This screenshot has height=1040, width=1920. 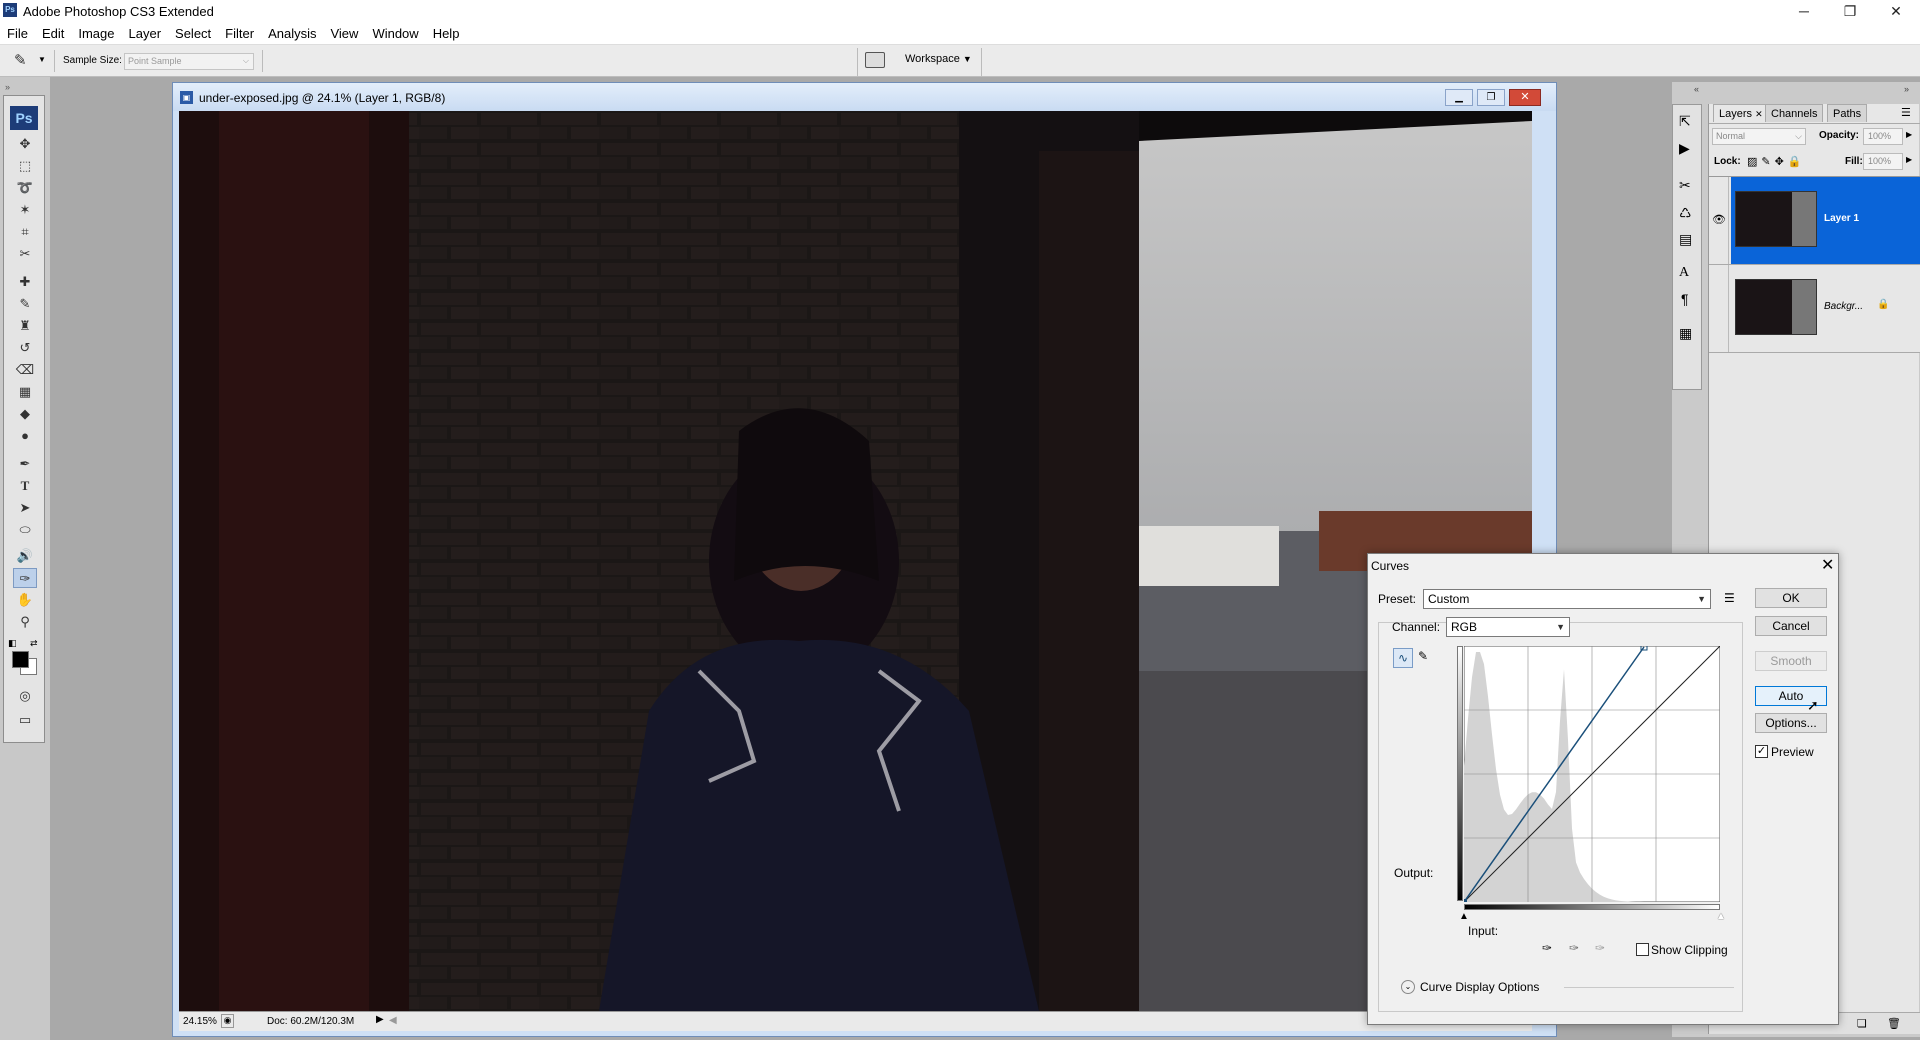 I want to click on white-point-slider: ▲, so click(x=1721, y=916).